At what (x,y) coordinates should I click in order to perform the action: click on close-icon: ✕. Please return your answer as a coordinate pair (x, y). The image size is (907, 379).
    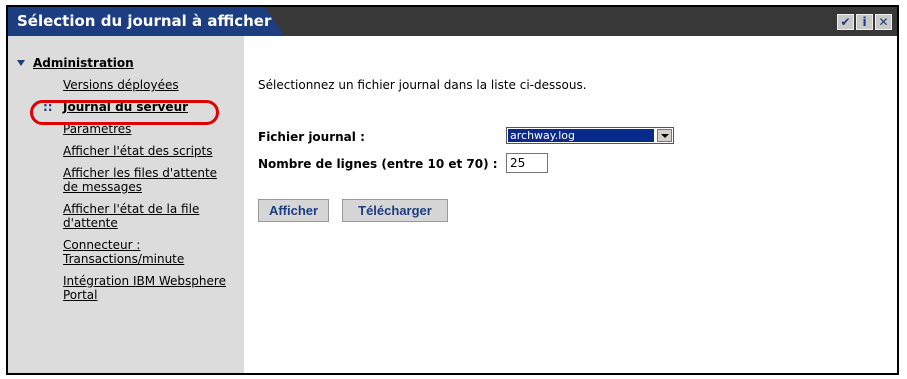
    Looking at the image, I should click on (883, 22).